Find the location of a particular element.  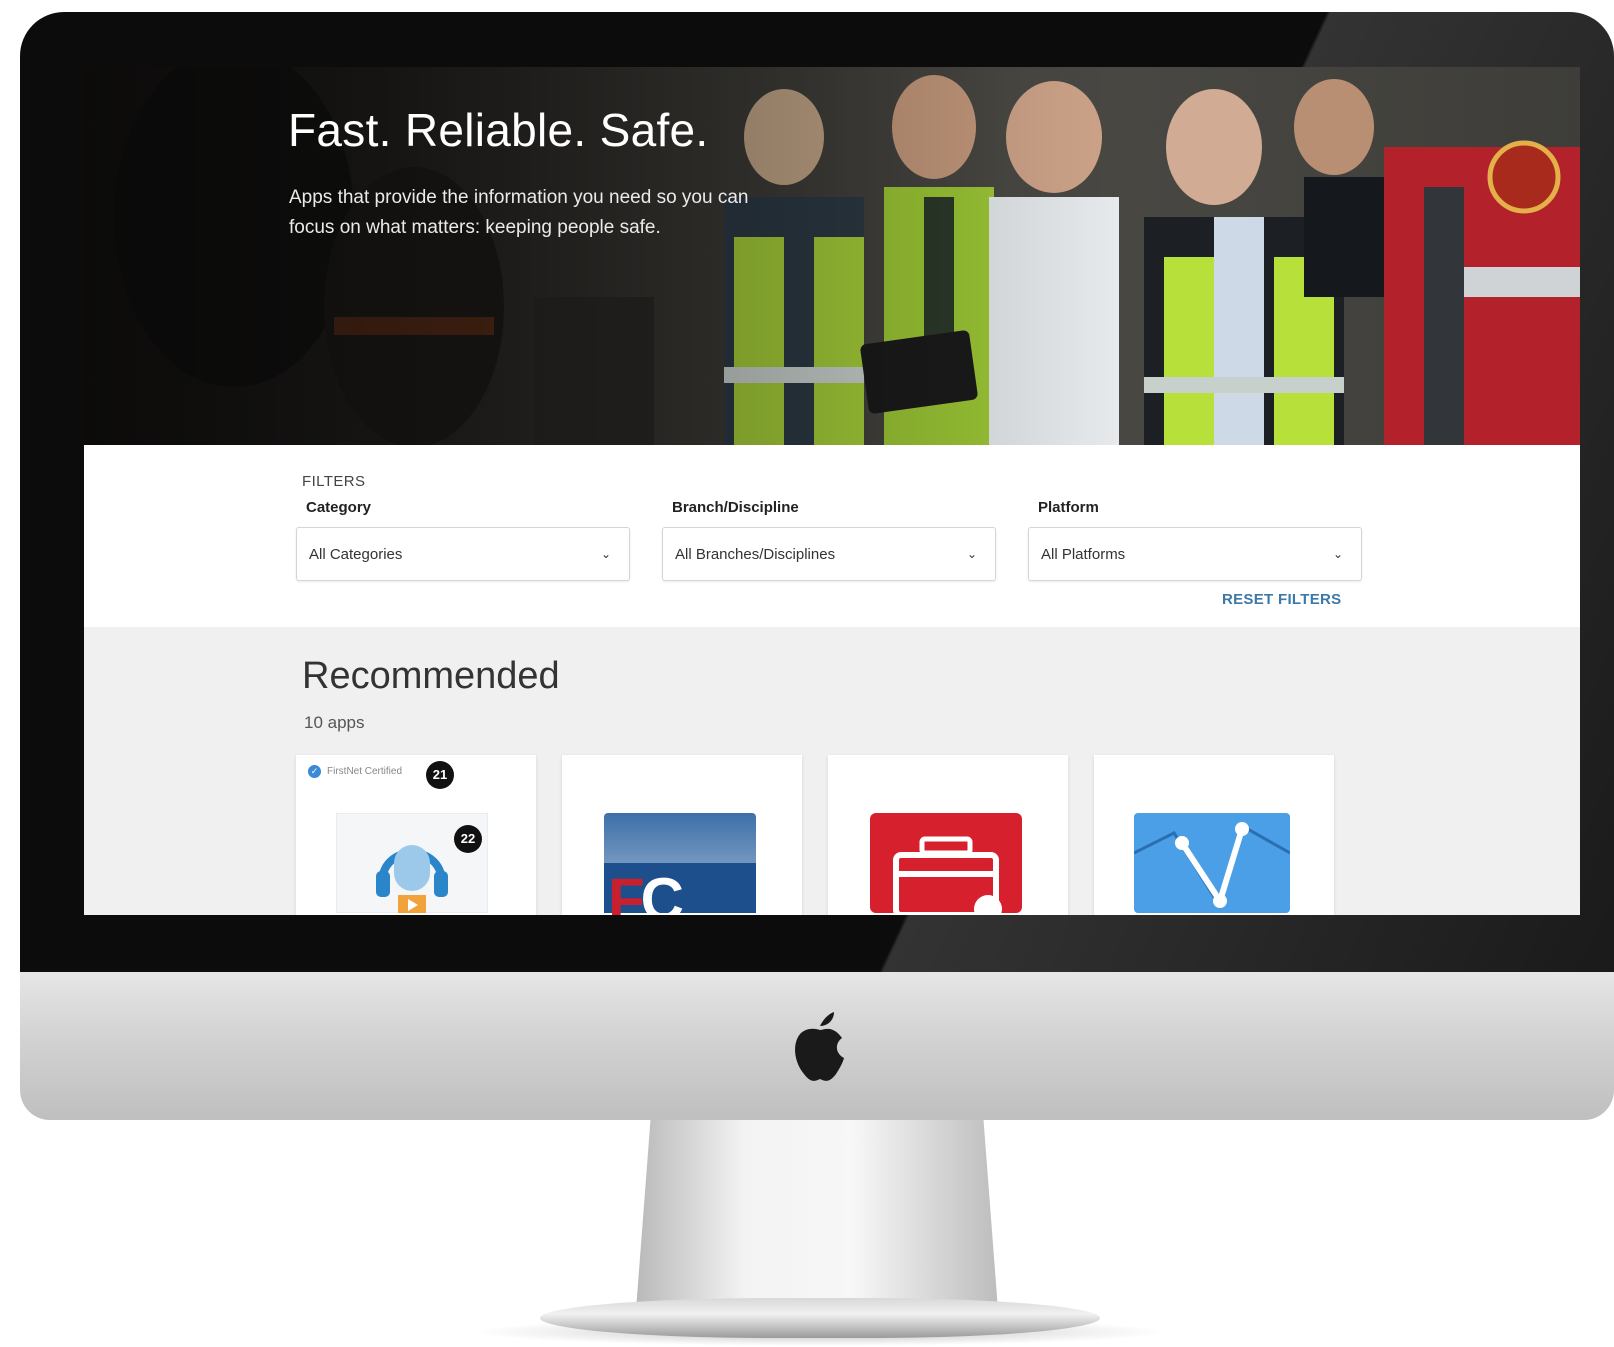

category-filter: Category All Categories ⌄ is located at coordinates (463, 540).